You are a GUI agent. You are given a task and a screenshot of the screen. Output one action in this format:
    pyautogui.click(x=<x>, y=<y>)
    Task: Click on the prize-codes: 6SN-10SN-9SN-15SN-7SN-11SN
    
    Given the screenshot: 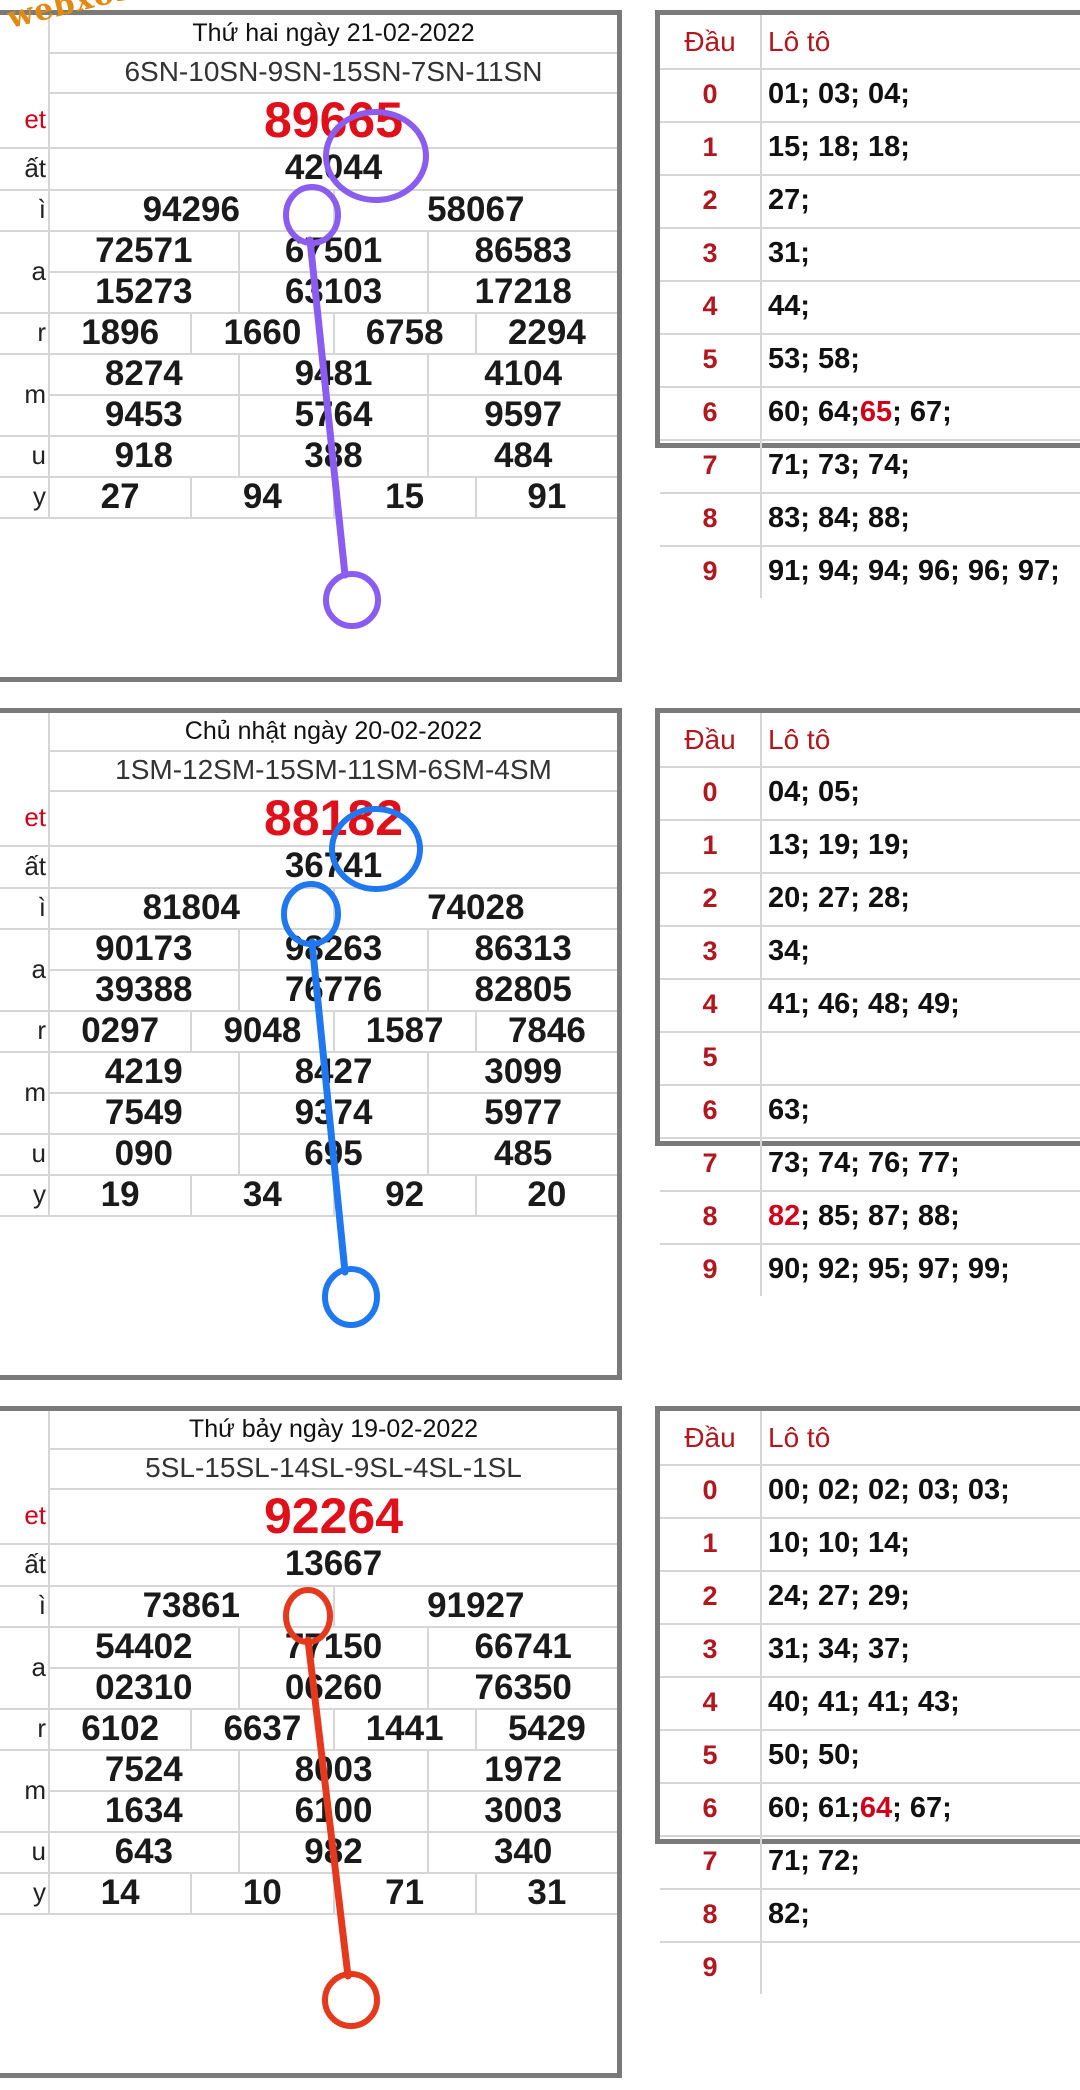 What is the action you would take?
    pyautogui.click(x=333, y=71)
    